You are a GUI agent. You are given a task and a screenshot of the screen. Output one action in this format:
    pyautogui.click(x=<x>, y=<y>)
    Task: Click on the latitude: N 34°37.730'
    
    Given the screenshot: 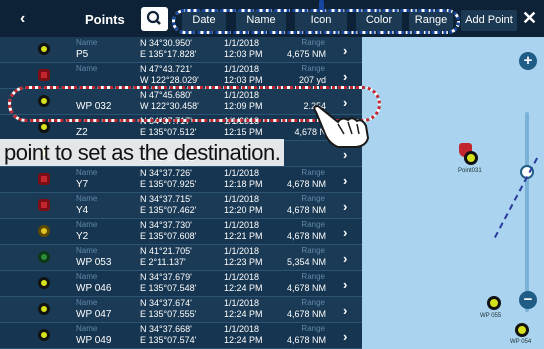 What is the action you would take?
    pyautogui.click(x=166, y=225)
    